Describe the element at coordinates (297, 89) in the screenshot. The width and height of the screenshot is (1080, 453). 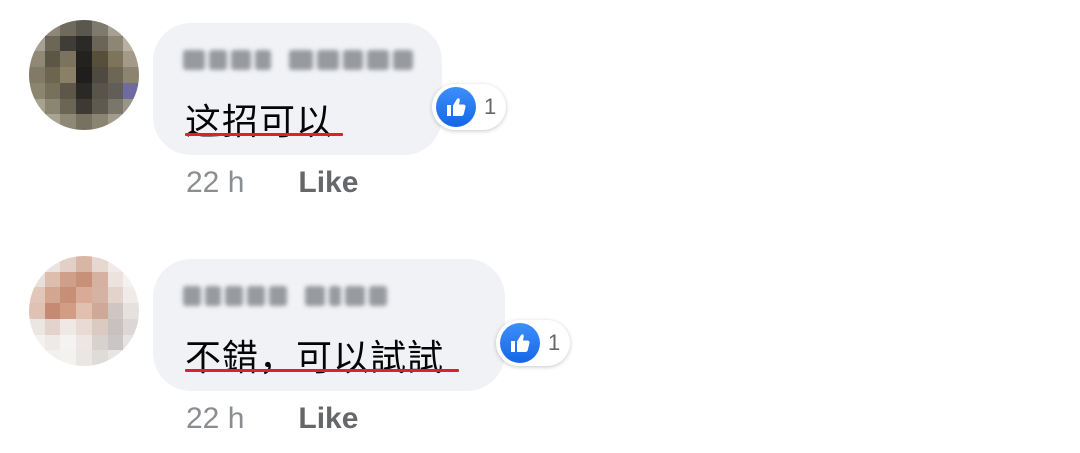
I see `comment-bubble: 这招可以` at that location.